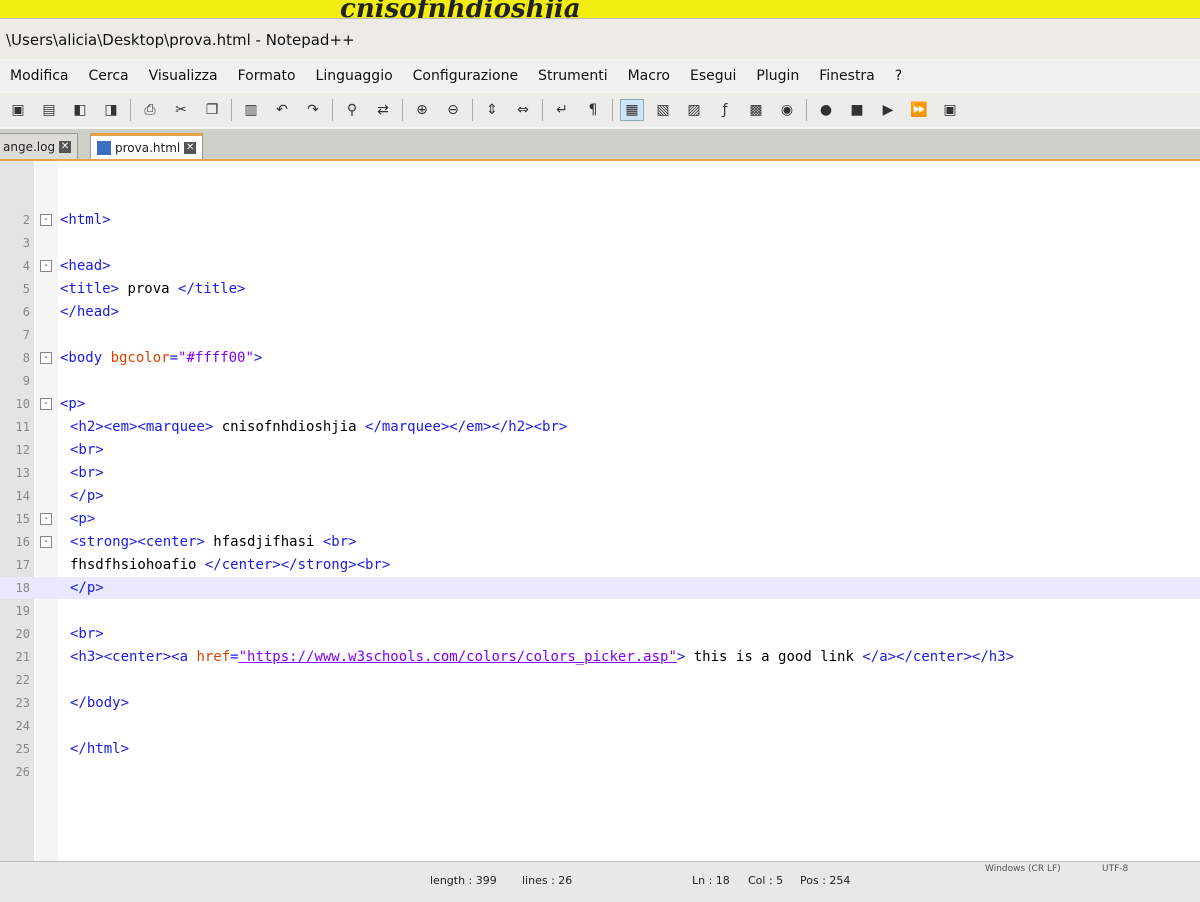 This screenshot has width=1200, height=902. I want to click on code-line: 13 <br>, so click(600, 473).